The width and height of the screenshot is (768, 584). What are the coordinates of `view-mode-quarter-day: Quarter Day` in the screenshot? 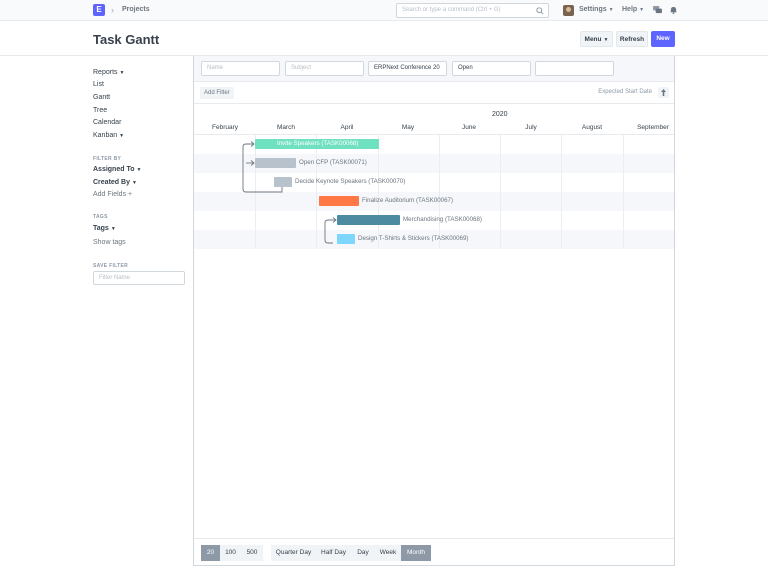 It's located at (293, 553).